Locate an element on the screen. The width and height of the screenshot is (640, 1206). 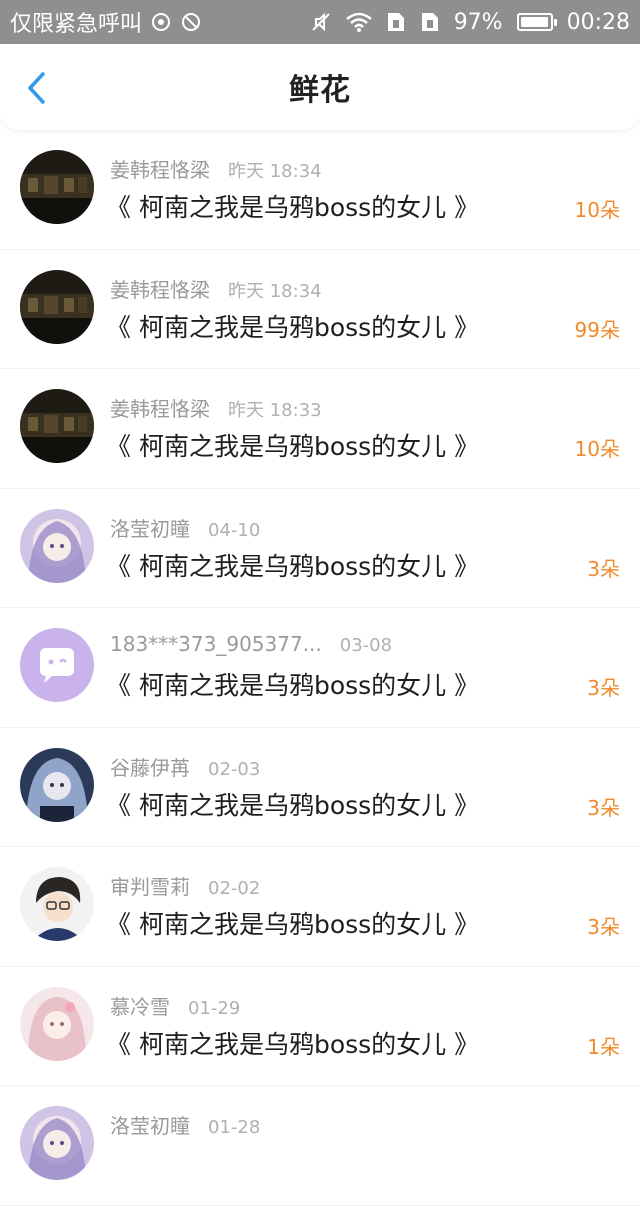
status-left: 仅限紧急呼叫 is located at coordinates (106, 22).